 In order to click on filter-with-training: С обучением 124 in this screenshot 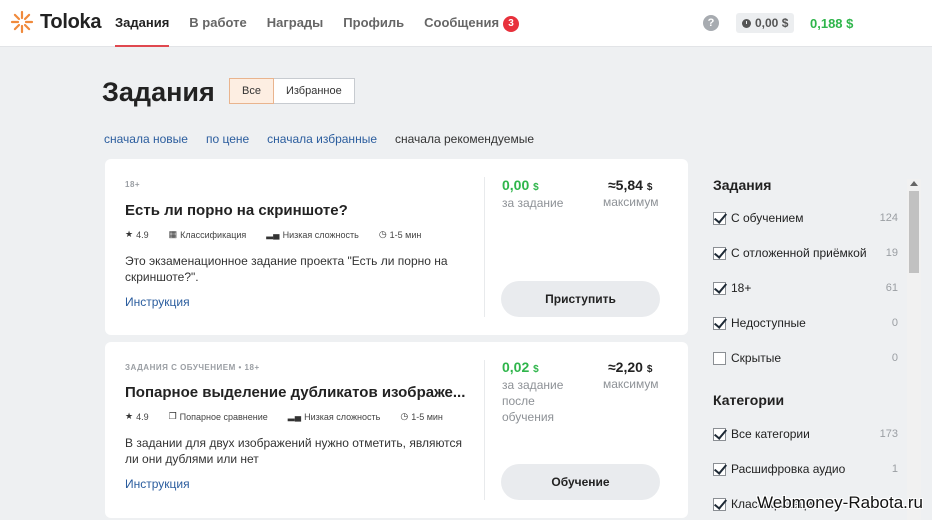, I will do `click(805, 218)`.